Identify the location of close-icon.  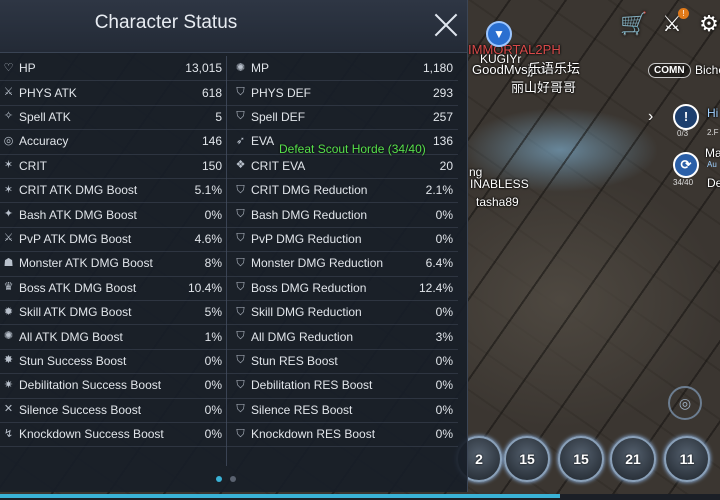
(446, 24).